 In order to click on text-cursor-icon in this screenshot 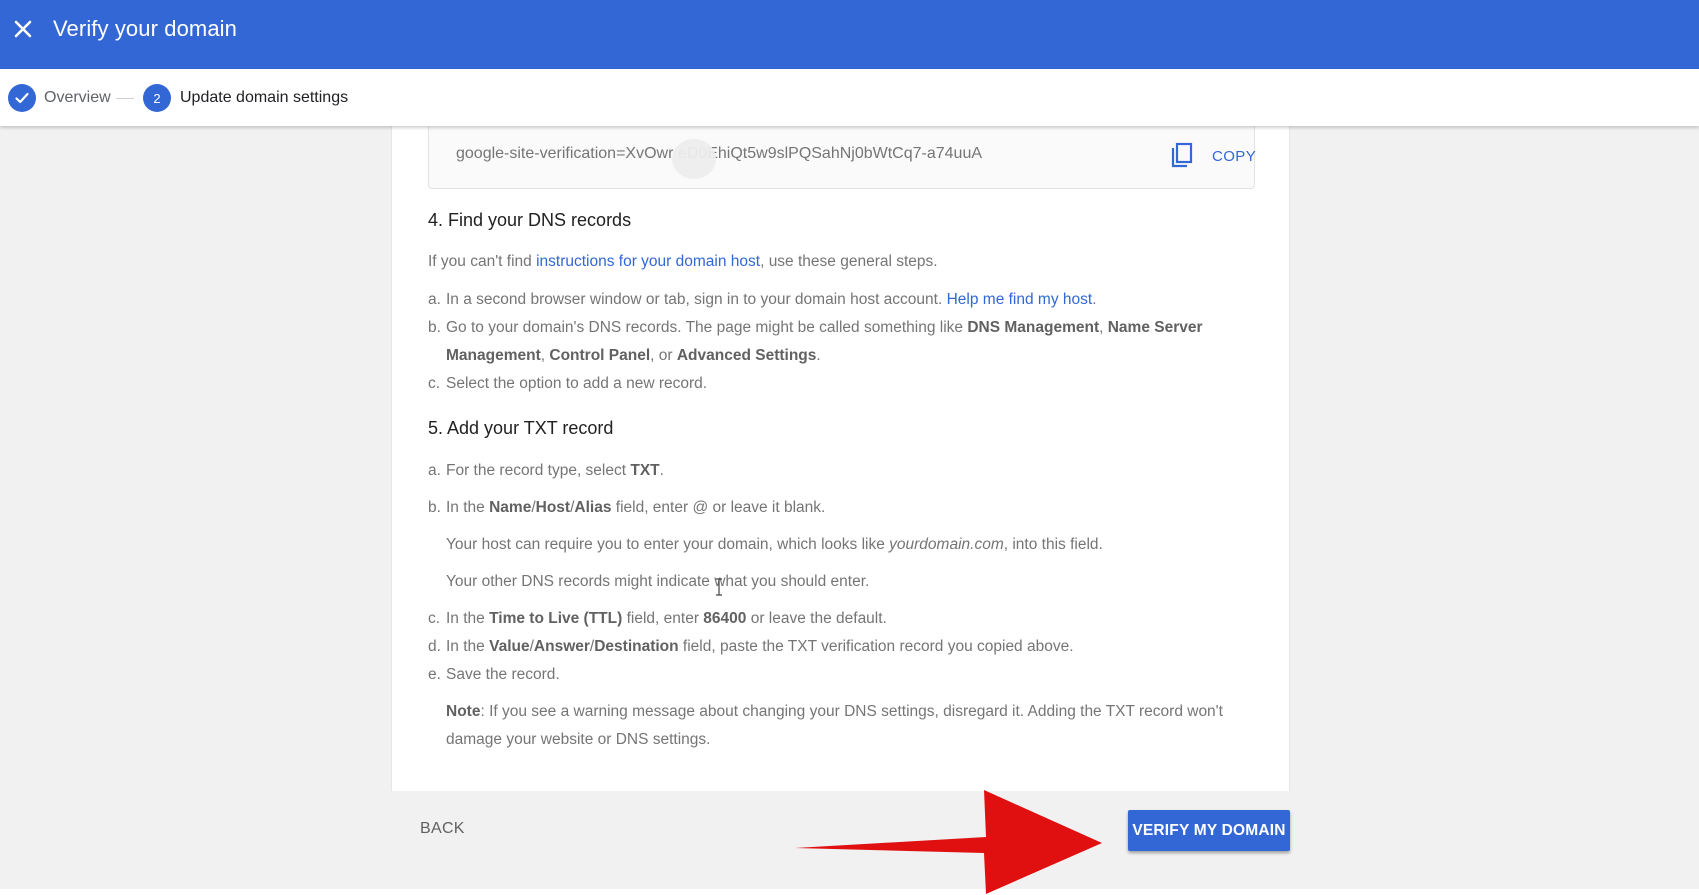, I will do `click(719, 587)`.